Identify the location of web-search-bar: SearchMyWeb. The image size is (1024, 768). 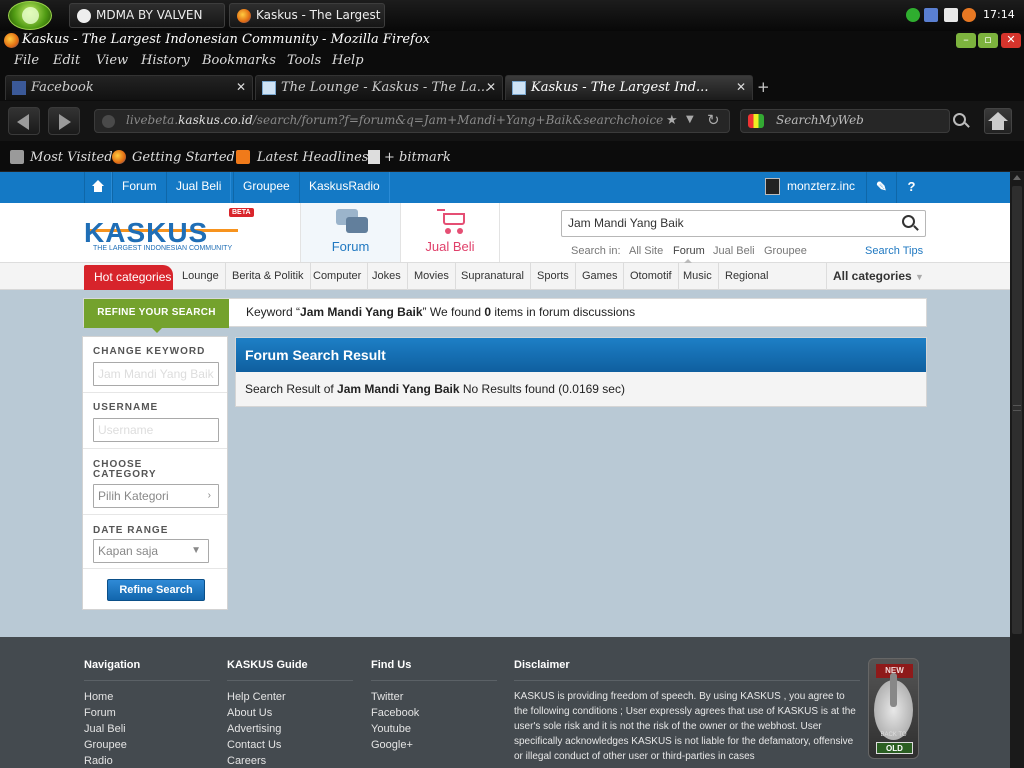
(845, 121).